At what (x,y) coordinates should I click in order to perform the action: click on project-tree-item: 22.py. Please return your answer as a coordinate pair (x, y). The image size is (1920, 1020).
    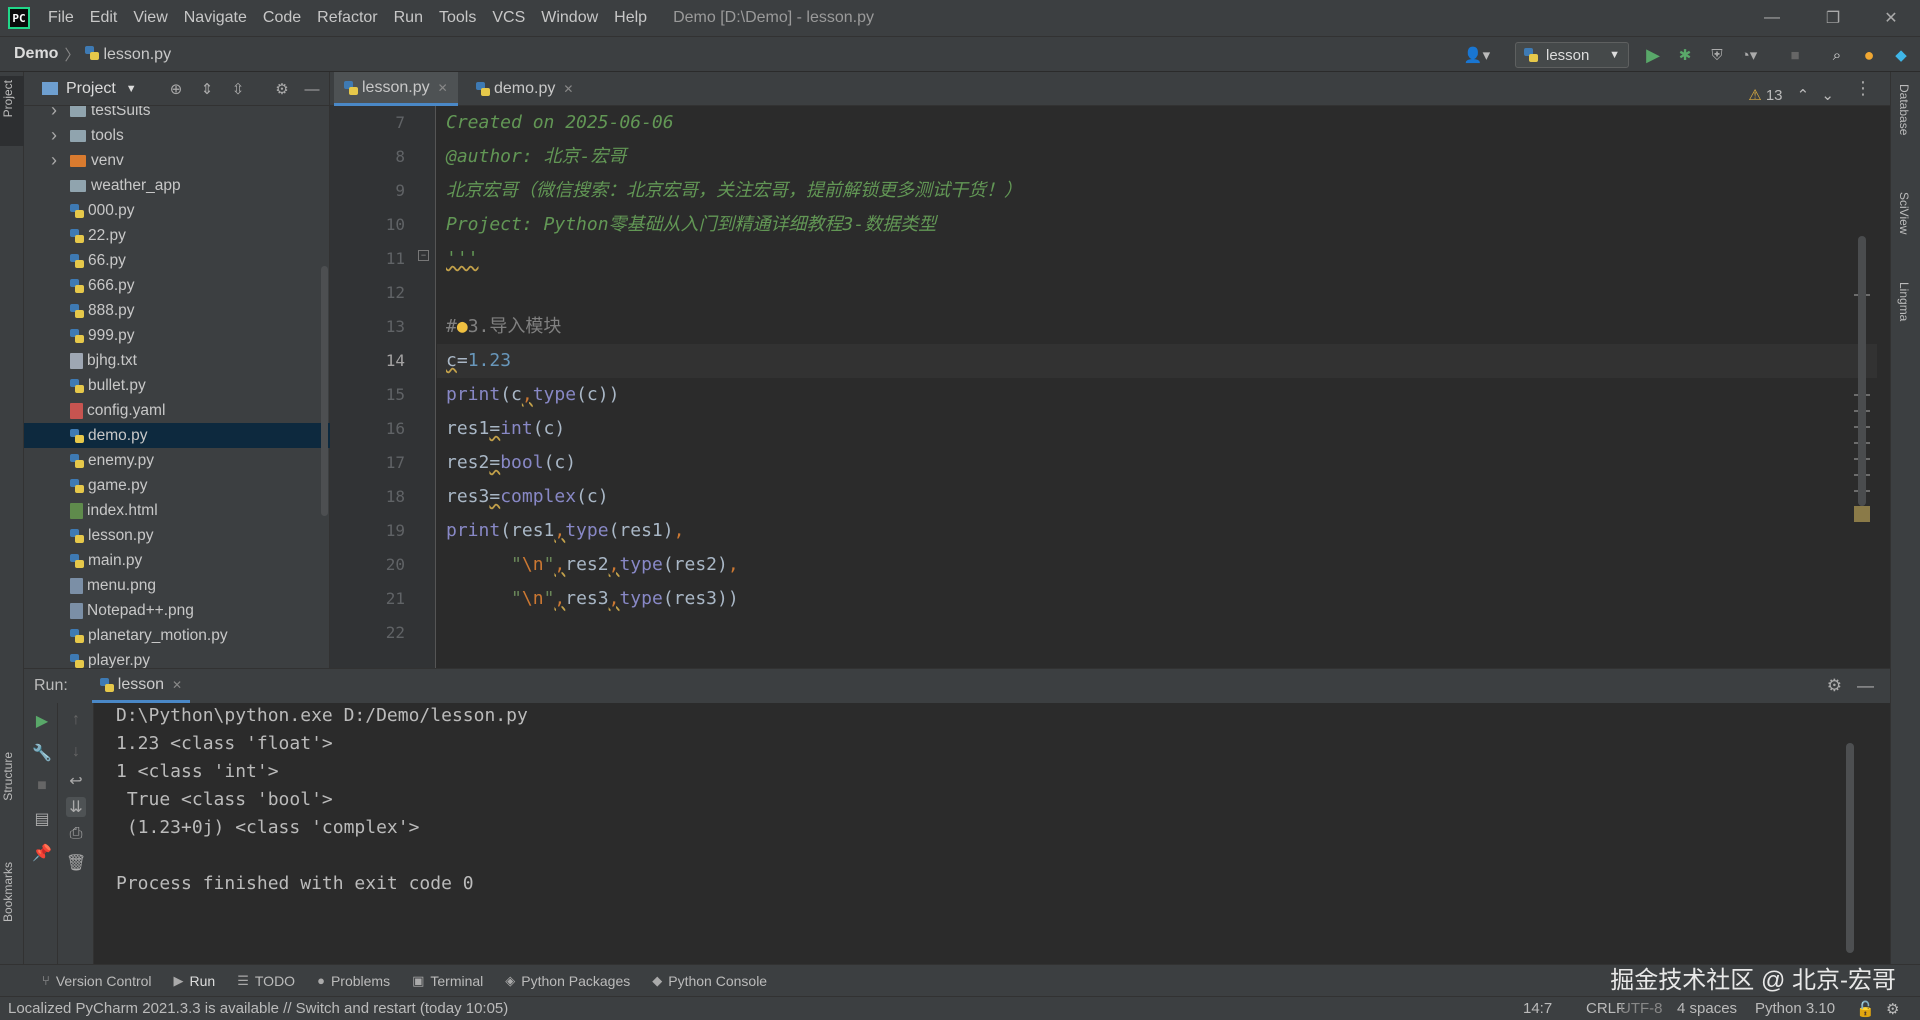
    Looking at the image, I should click on (177, 235).